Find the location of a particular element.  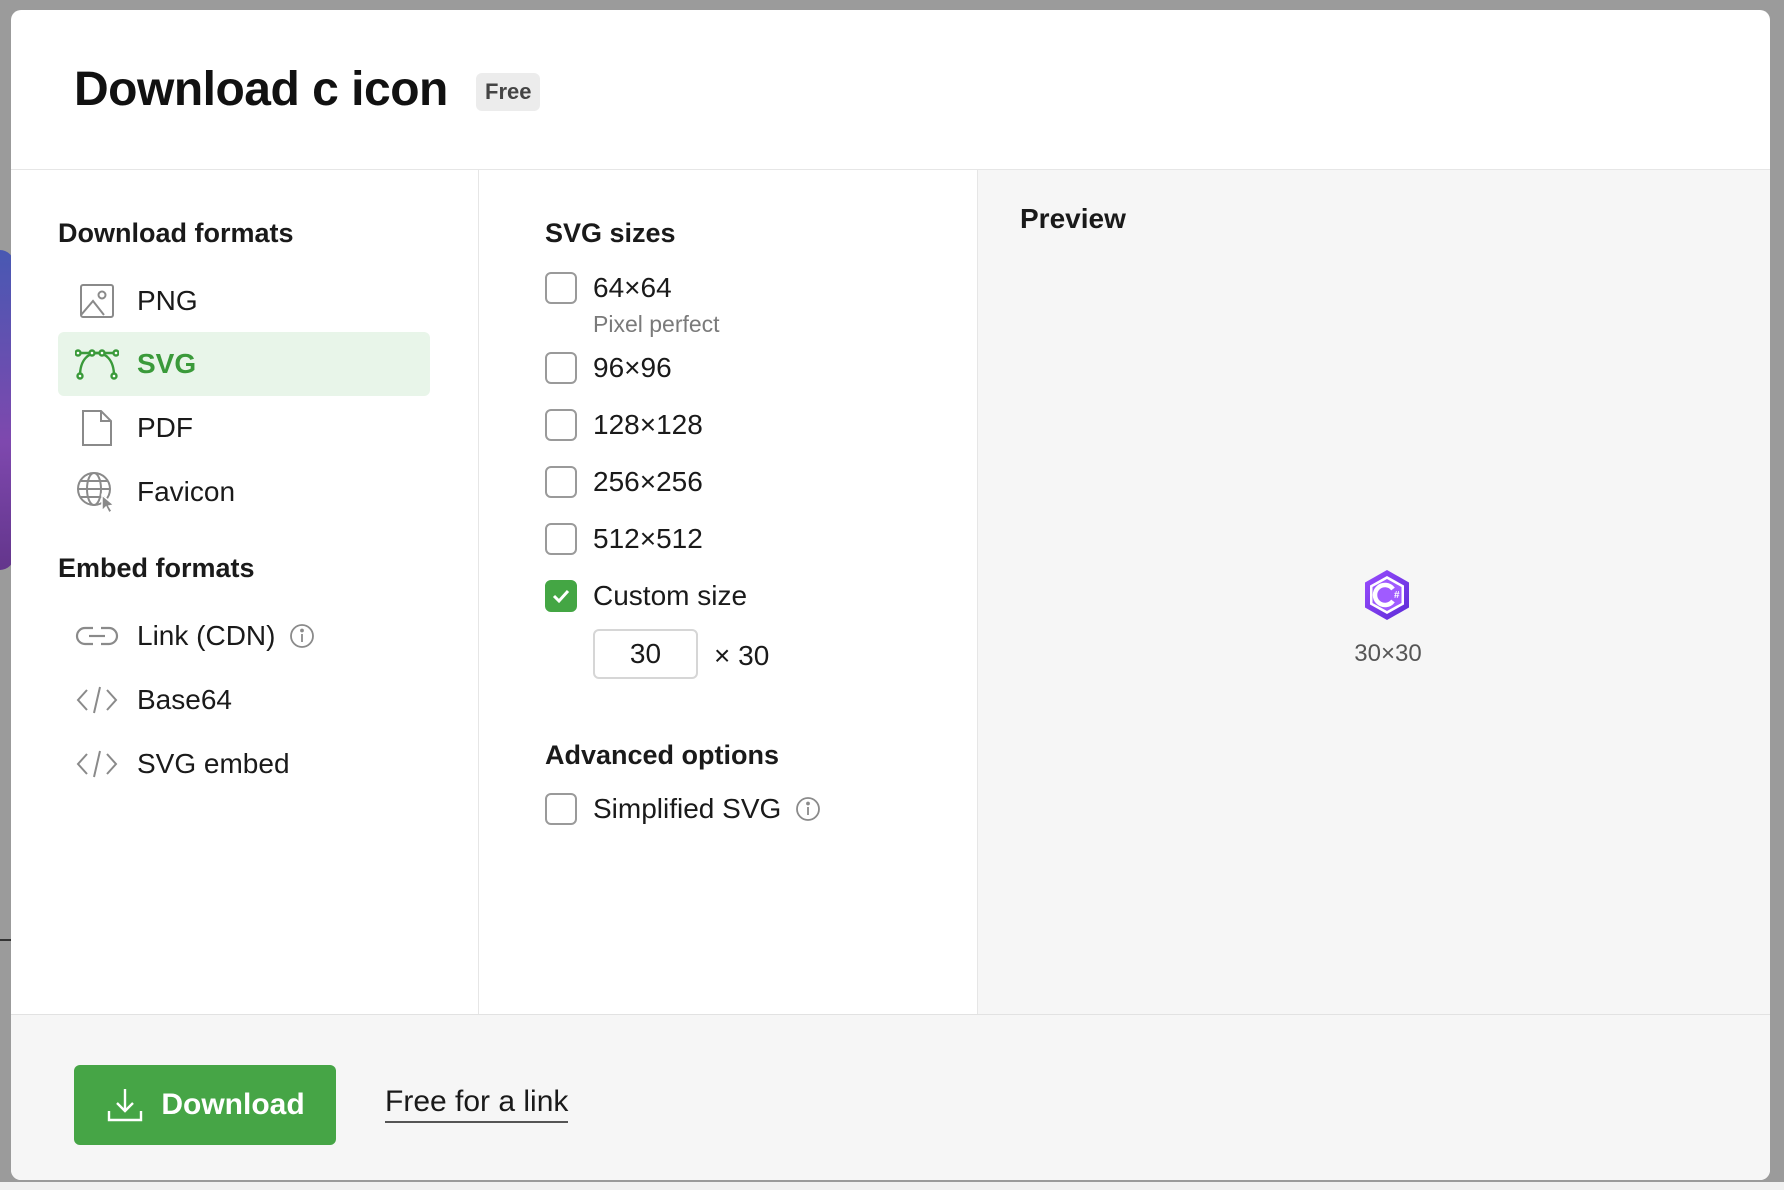

checkbox-checked is located at coordinates (561, 596).